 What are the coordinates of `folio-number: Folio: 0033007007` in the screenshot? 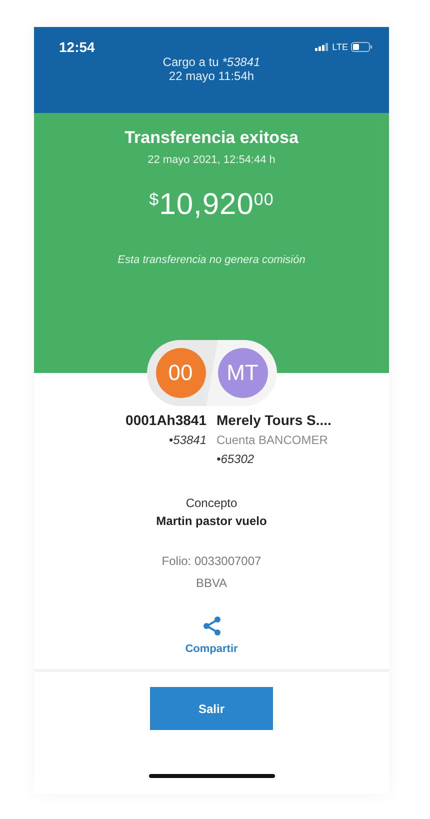 It's located at (212, 561).